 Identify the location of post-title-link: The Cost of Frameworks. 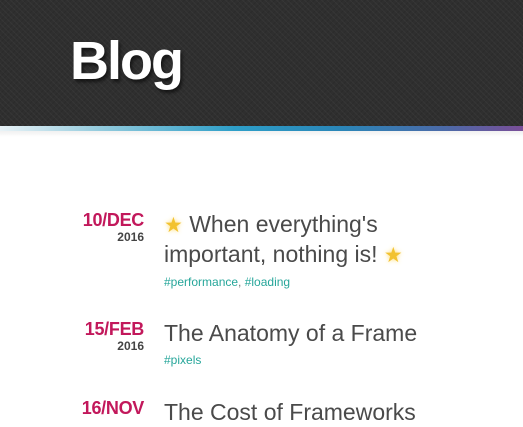
(314, 412).